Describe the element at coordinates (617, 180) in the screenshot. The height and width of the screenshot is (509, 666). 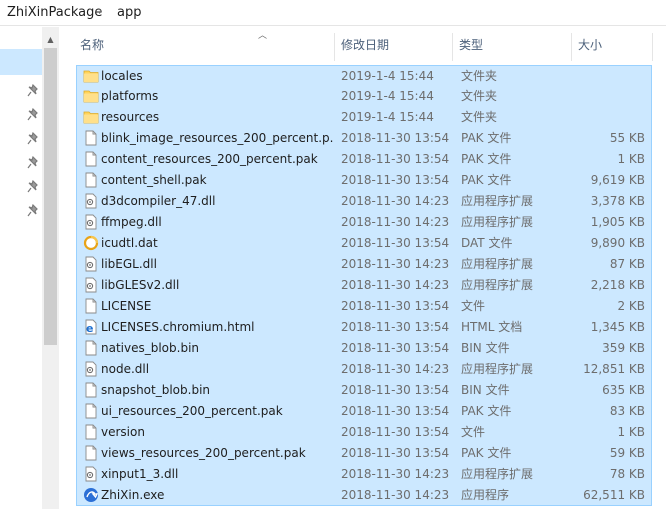
I see `file-size: 9,619 KB` at that location.